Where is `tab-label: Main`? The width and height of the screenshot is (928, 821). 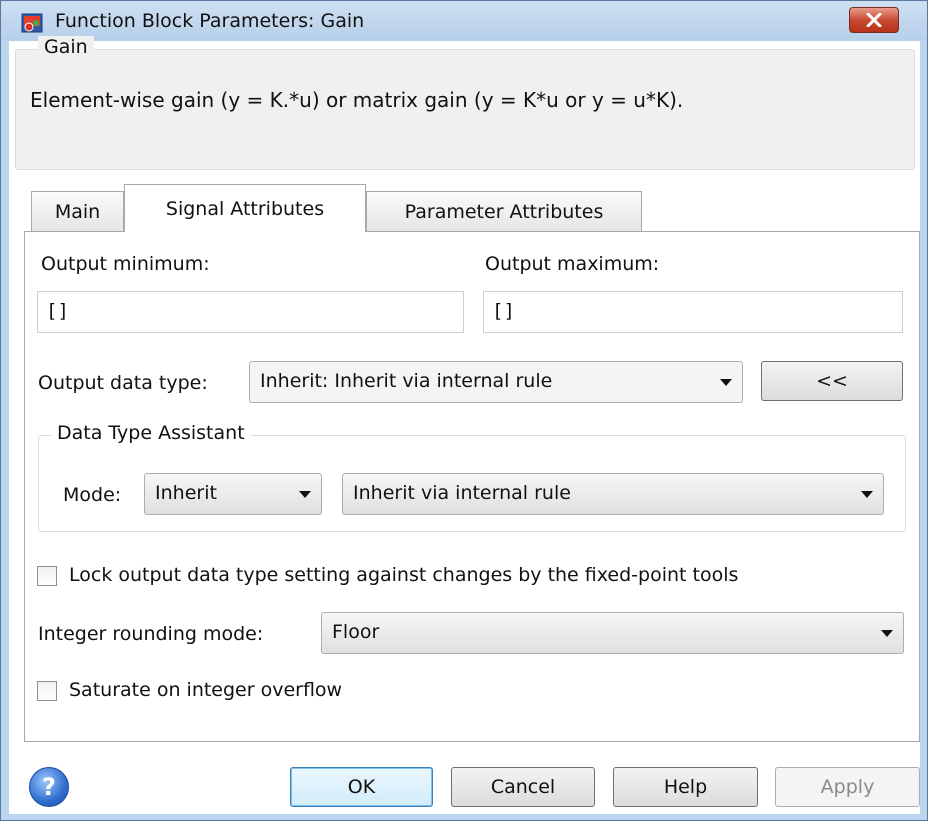
tab-label: Main is located at coordinates (77, 211).